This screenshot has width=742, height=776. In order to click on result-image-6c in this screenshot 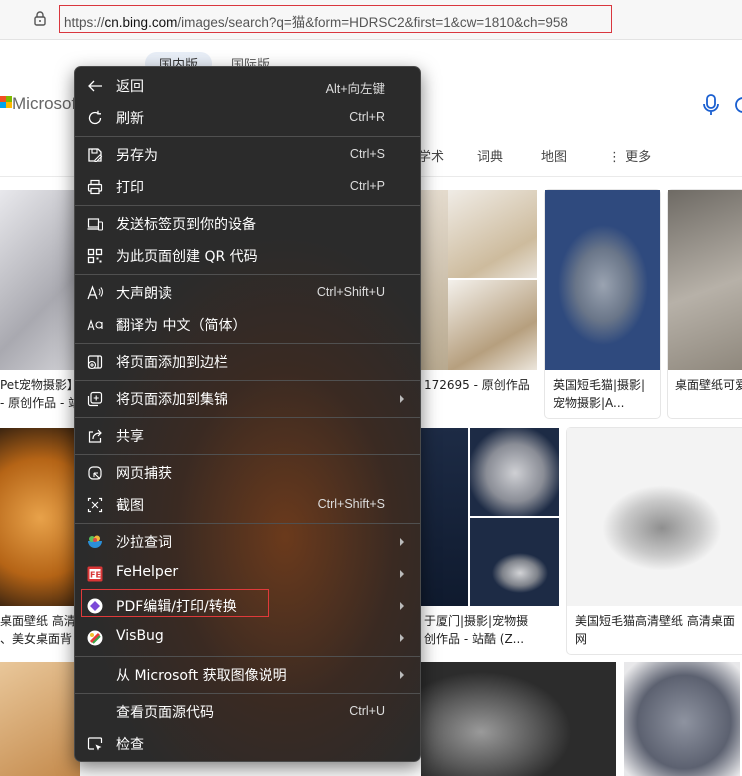, I will do `click(514, 562)`.